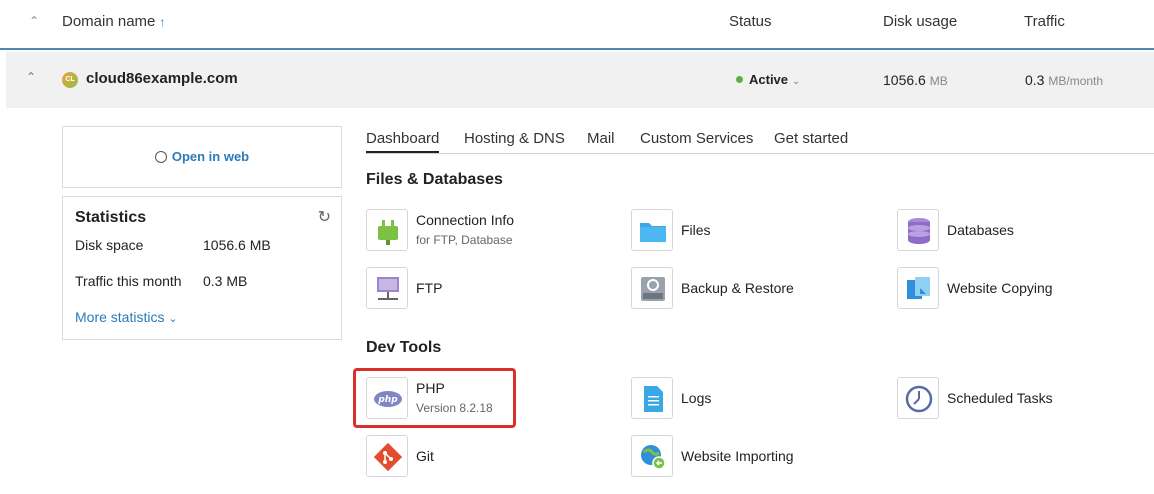 The height and width of the screenshot is (494, 1154). What do you see at coordinates (476, 231) in the screenshot?
I see `connection-info-tile: Connection Info for FTP, Database` at bounding box center [476, 231].